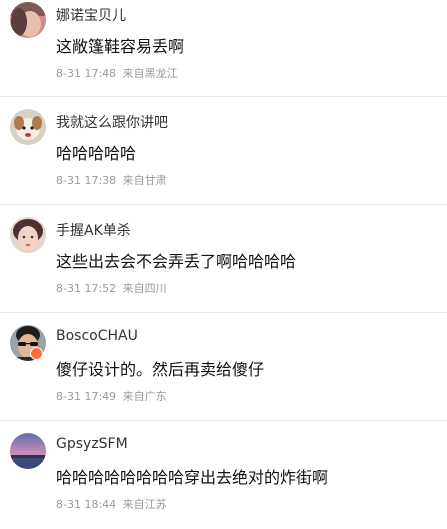  What do you see at coordinates (86, 73) in the screenshot?
I see `comment-time: 8-31 17:48` at bounding box center [86, 73].